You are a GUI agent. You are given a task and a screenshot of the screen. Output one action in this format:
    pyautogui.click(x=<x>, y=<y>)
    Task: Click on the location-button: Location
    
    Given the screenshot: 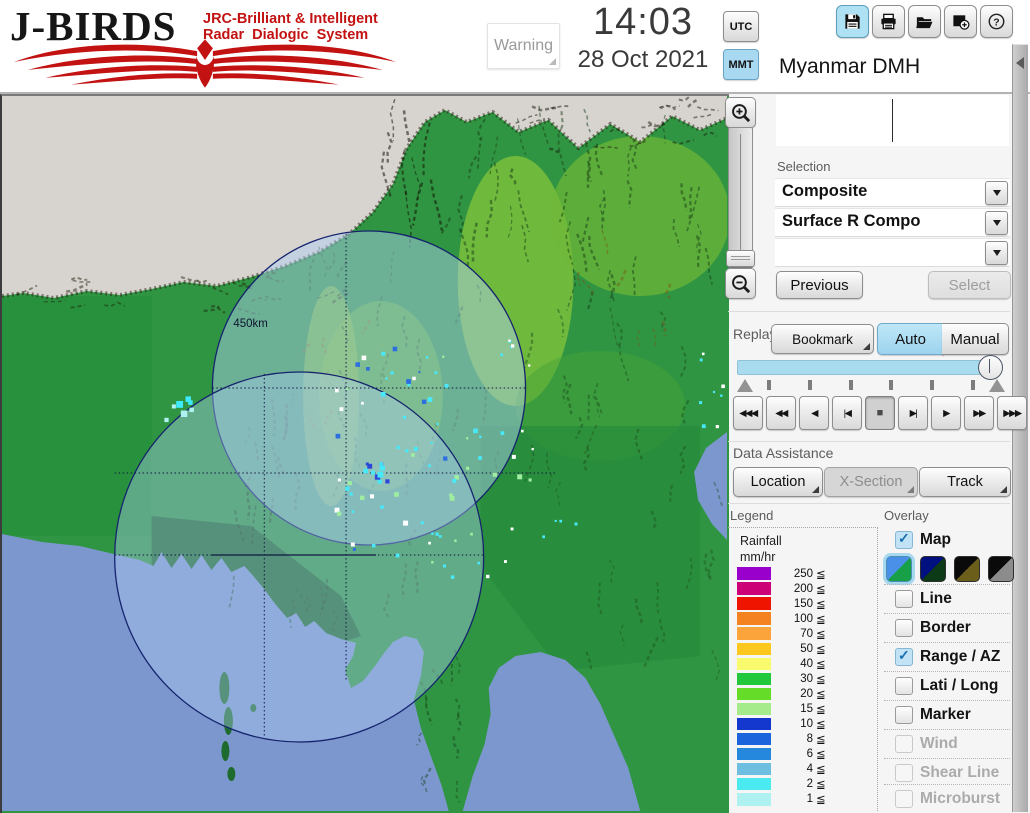 What is the action you would take?
    pyautogui.click(x=778, y=482)
    